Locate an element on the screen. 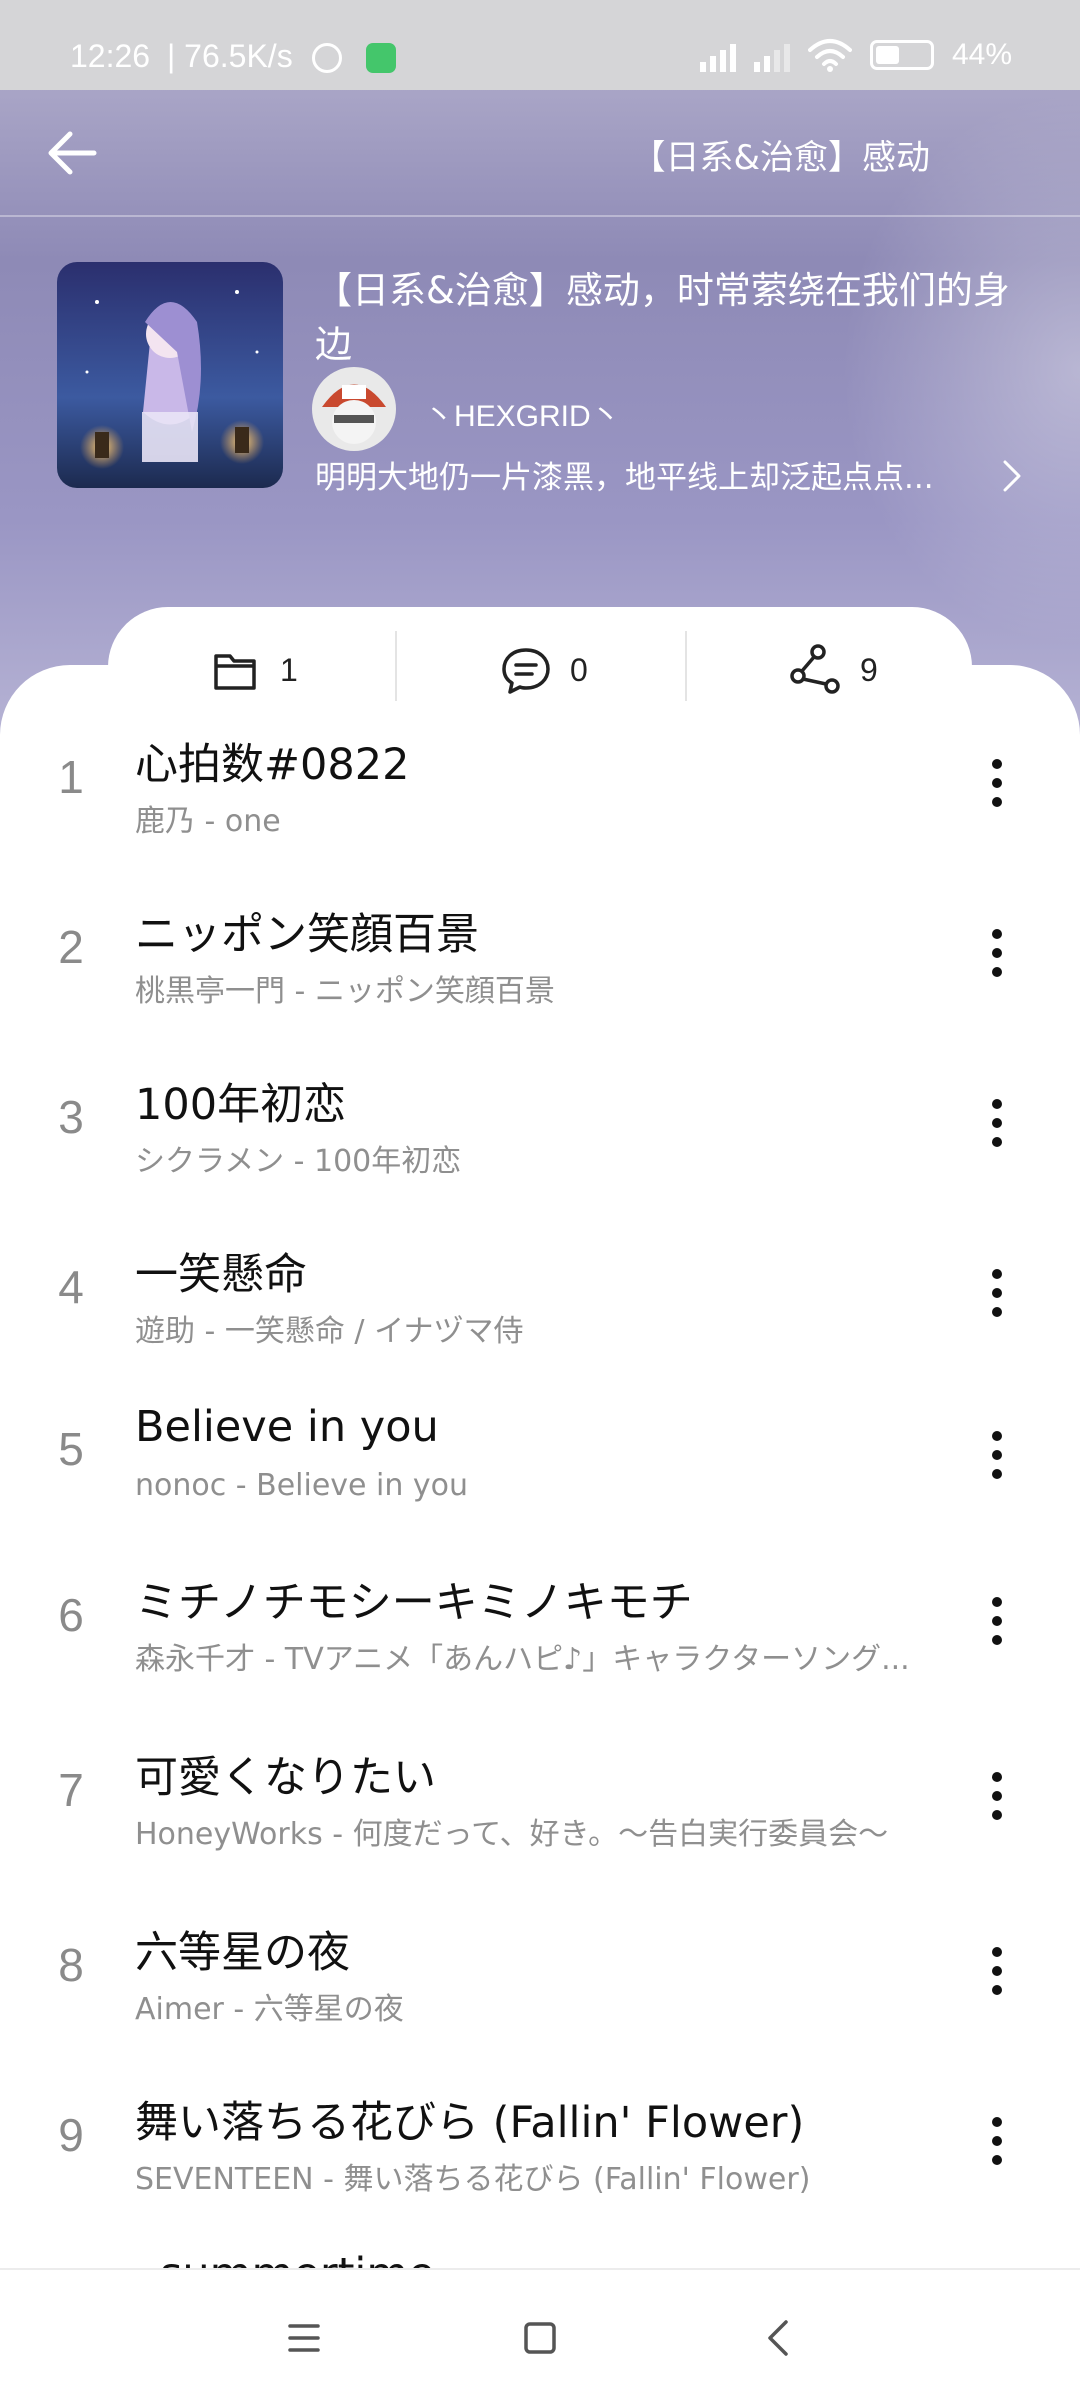 This screenshot has width=1080, height=2402. song-index: 9 is located at coordinates (71, 2135).